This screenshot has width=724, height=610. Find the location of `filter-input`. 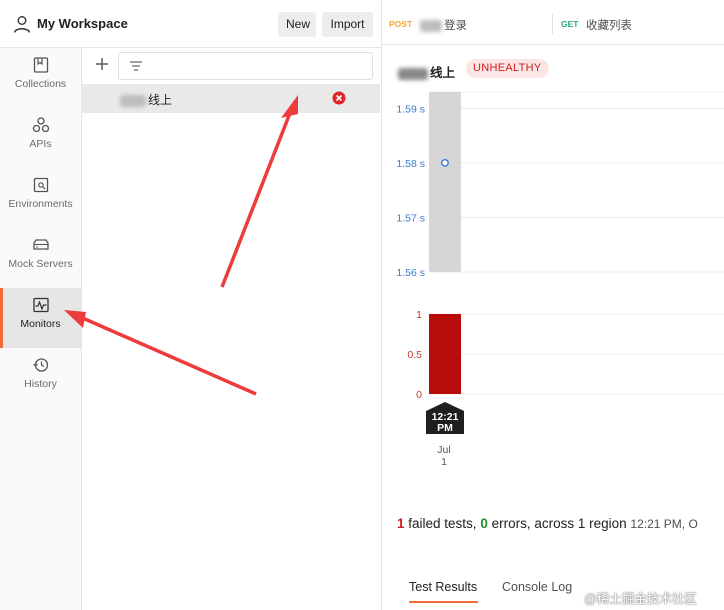

filter-input is located at coordinates (245, 66).